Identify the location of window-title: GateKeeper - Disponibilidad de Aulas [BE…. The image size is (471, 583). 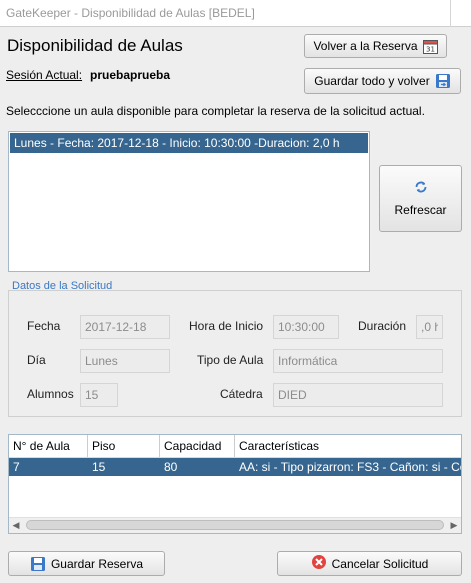
(130, 13).